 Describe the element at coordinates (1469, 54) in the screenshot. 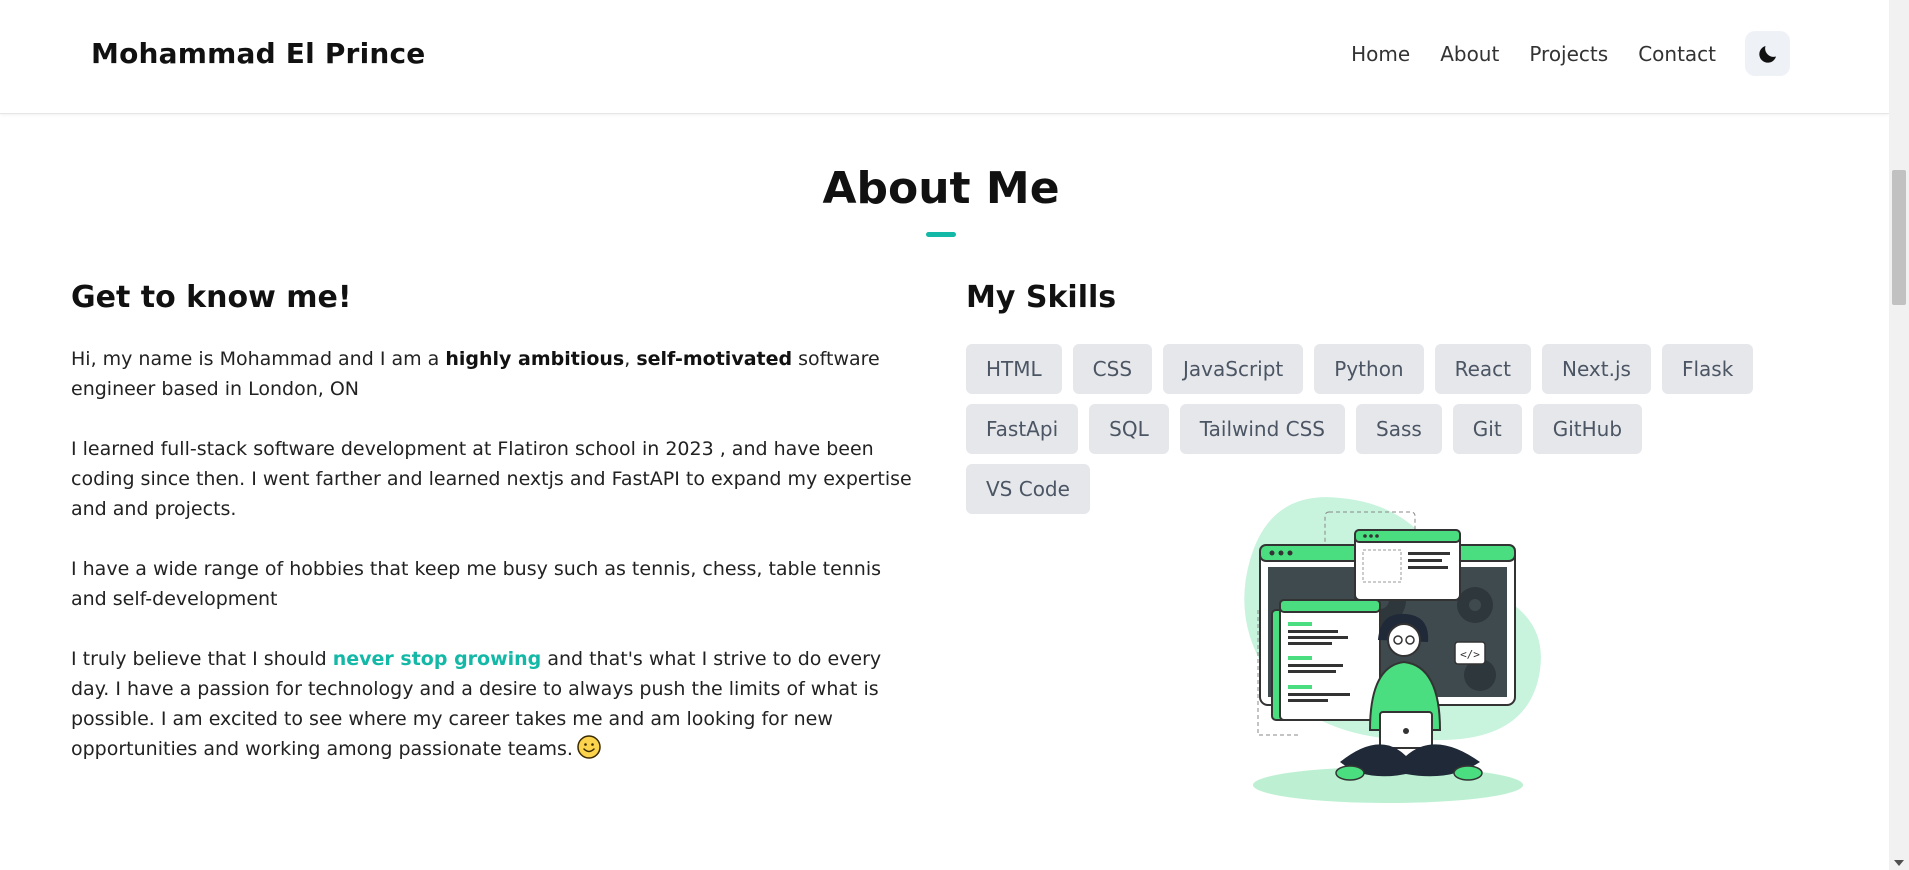

I see `nav-link-about: About` at that location.